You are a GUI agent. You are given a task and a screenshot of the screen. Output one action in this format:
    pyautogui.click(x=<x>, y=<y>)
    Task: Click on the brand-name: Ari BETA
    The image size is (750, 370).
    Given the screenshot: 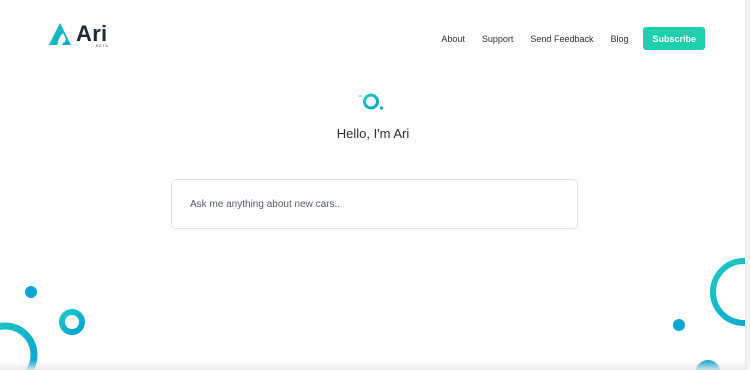 What is the action you would take?
    pyautogui.click(x=92, y=35)
    